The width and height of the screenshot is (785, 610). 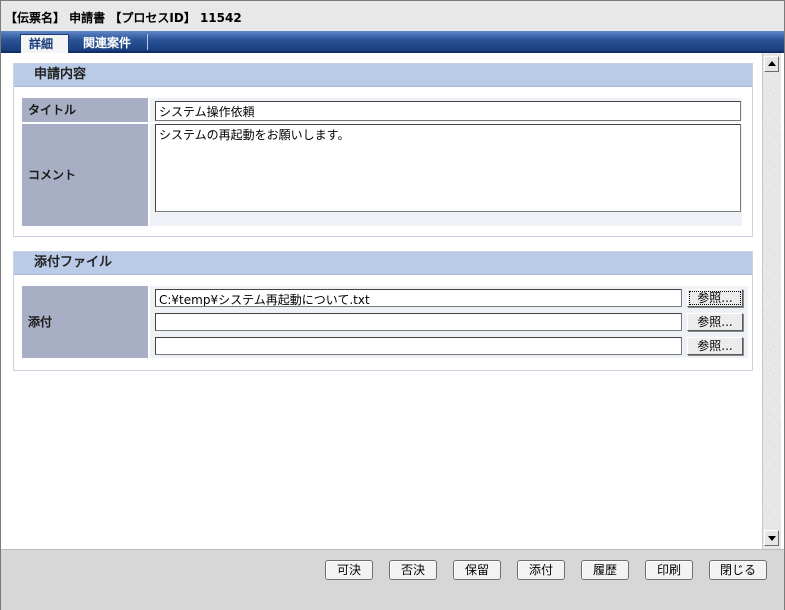 I want to click on scroll-down-arrow-icon, so click(x=772, y=538).